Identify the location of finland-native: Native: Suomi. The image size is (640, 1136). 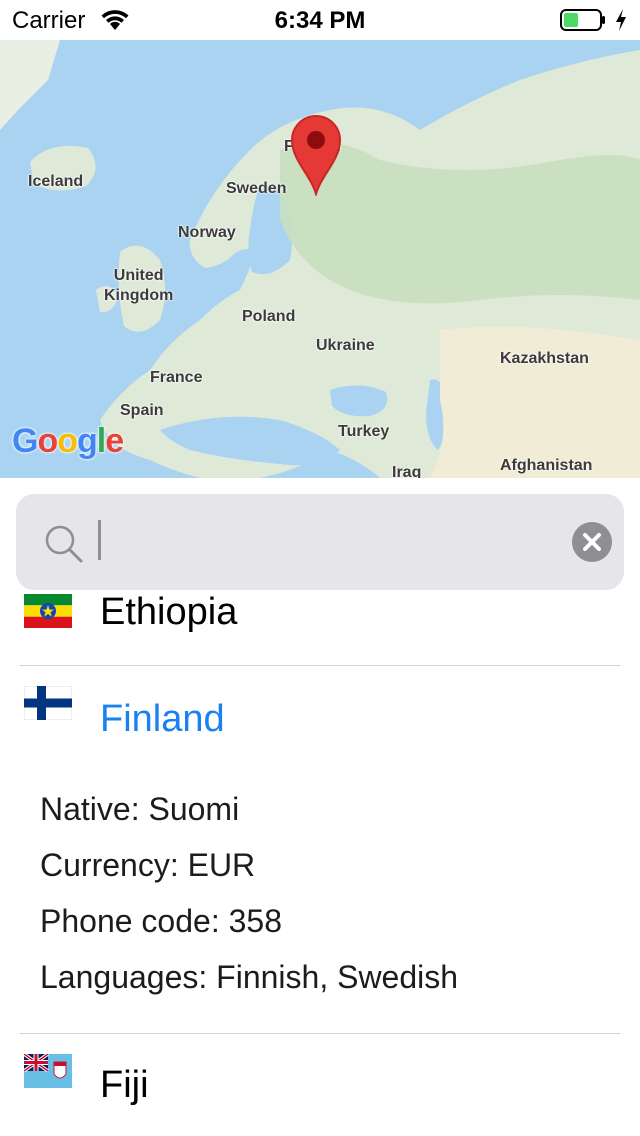
(140, 809).